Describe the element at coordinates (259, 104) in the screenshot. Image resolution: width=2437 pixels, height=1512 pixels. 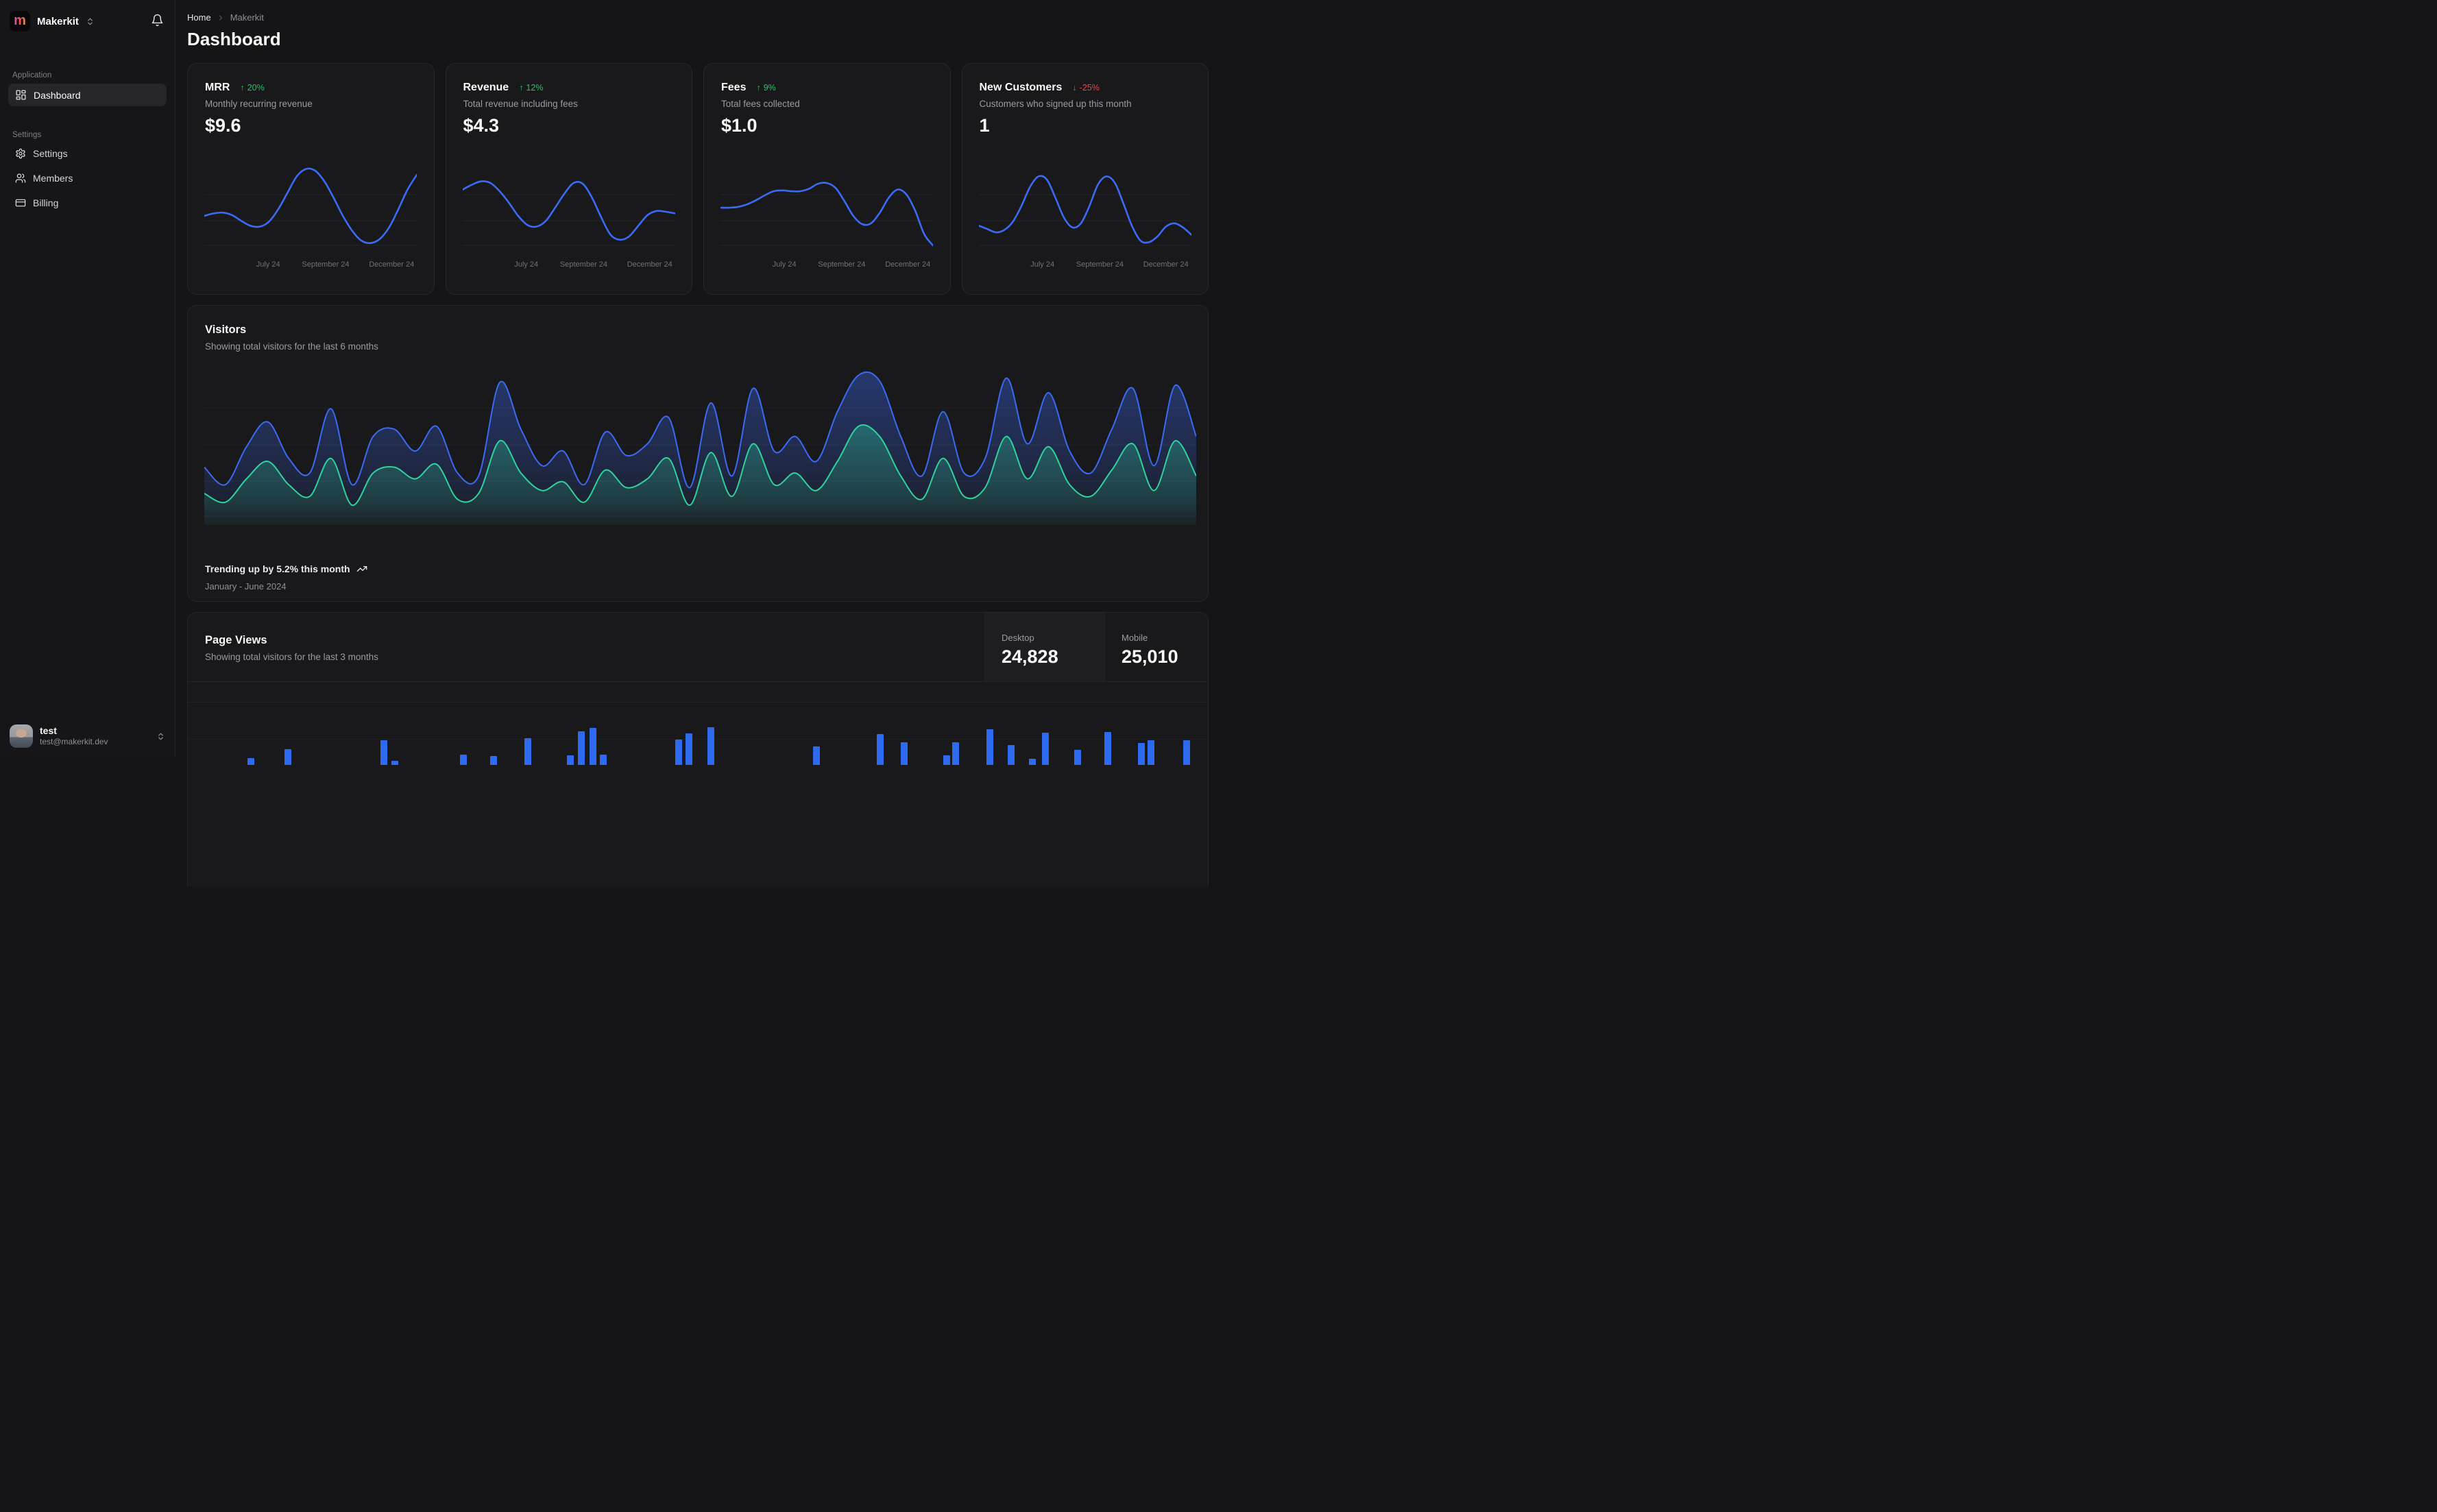
I see `stat-card-subtitle: Monthly recurring revenue` at that location.